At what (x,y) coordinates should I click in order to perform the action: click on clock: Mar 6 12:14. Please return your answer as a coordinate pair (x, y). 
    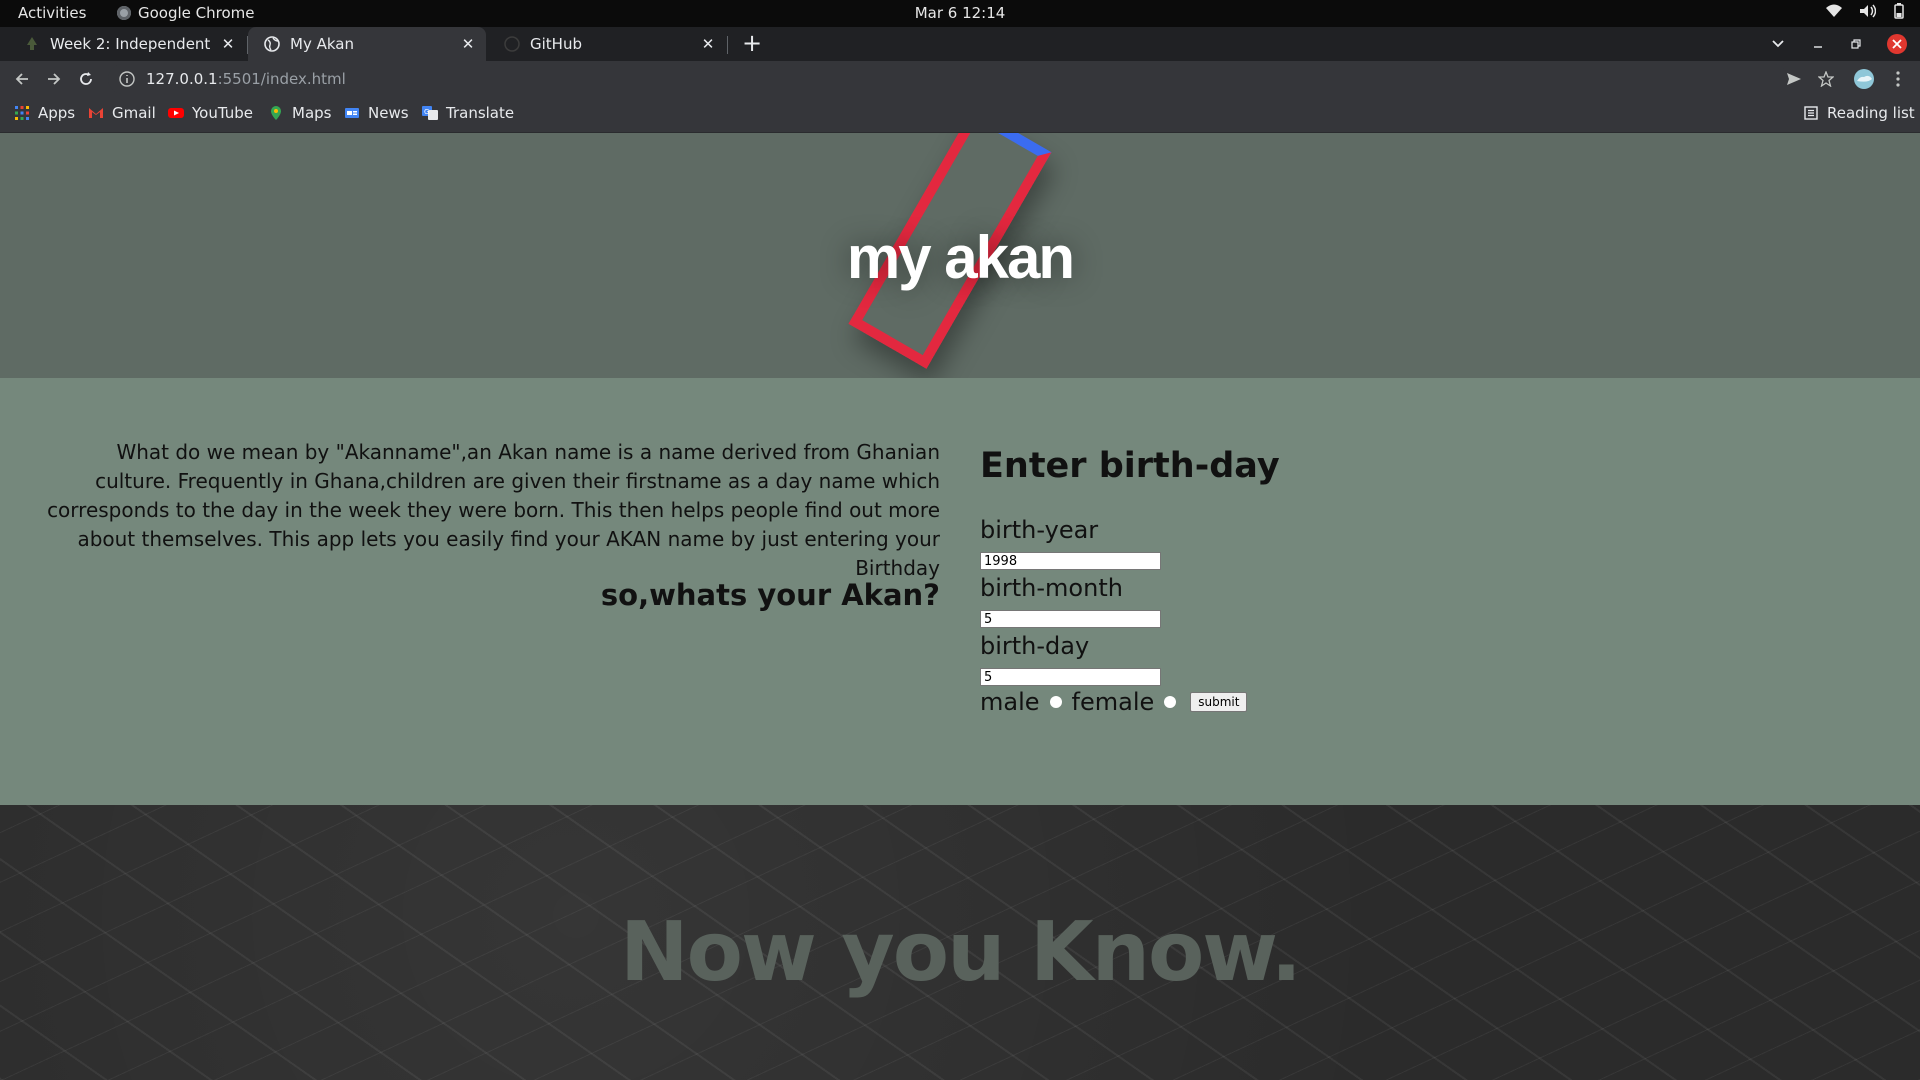
    Looking at the image, I should click on (960, 13).